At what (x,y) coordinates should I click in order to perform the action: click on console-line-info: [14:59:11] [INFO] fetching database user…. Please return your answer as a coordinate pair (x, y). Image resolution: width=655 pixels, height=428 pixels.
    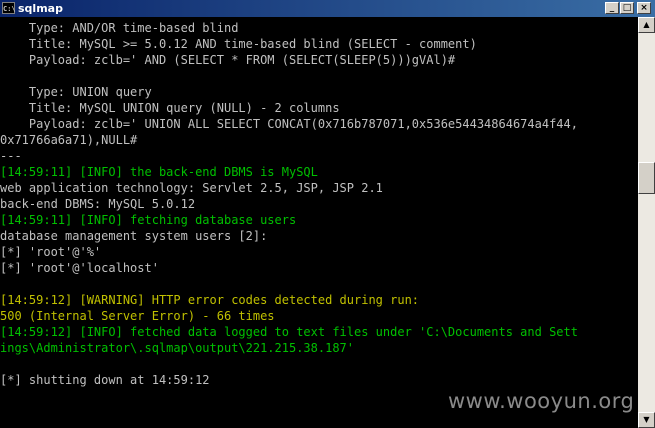
    Looking at the image, I should click on (148, 220).